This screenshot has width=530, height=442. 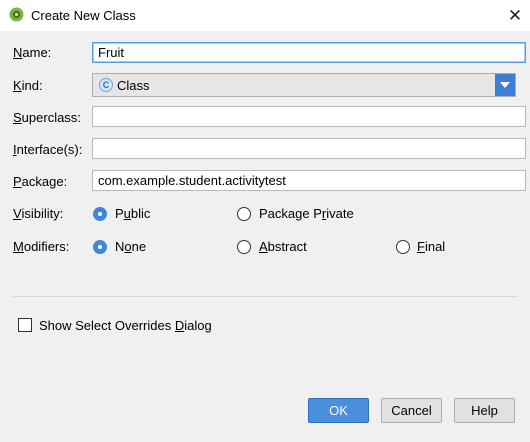 What do you see at coordinates (309, 116) in the screenshot?
I see `superclass-input` at bounding box center [309, 116].